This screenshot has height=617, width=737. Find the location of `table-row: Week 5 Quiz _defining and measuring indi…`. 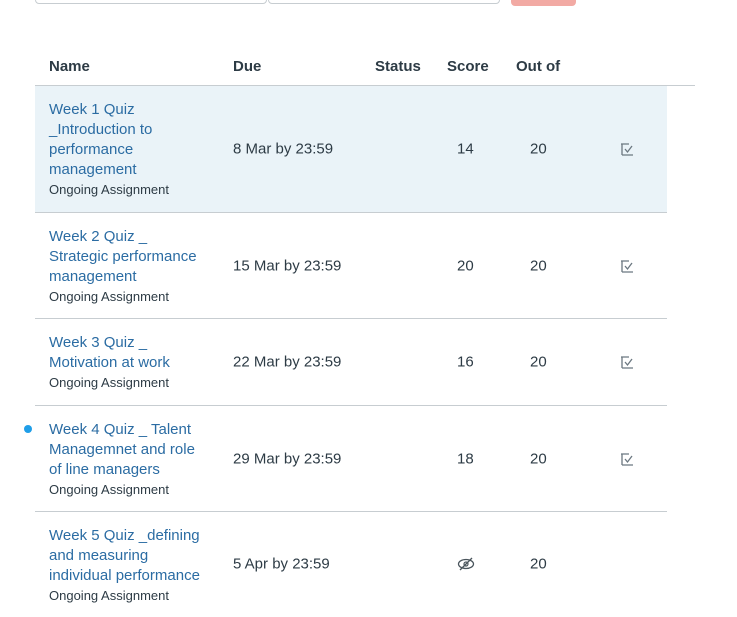

table-row: Week 5 Quiz _defining and measuring indi… is located at coordinates (351, 564).